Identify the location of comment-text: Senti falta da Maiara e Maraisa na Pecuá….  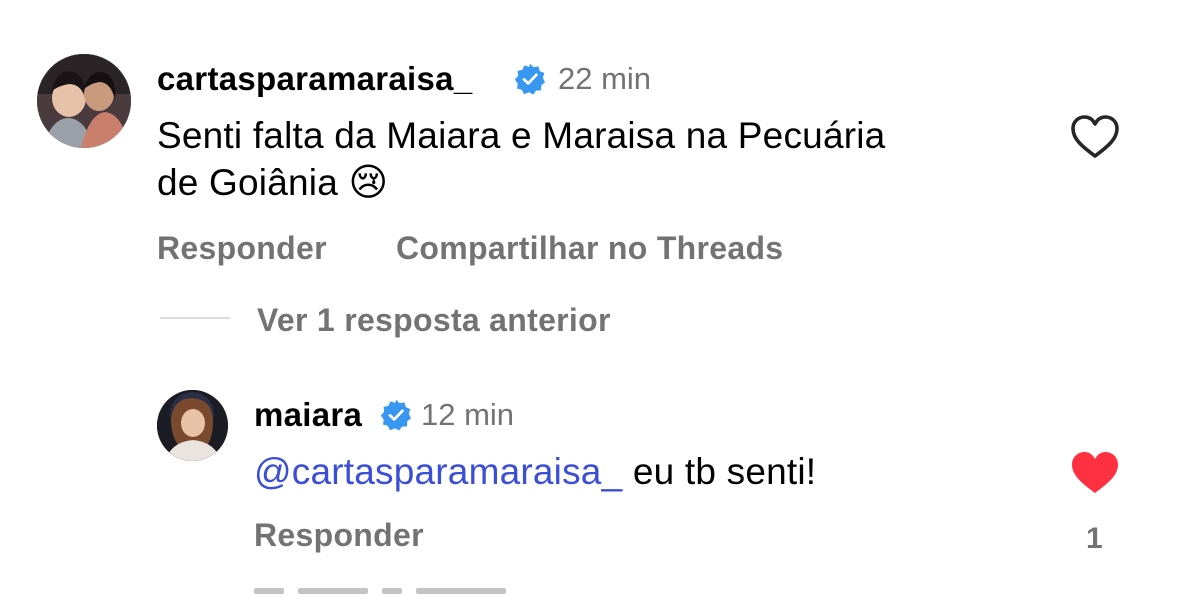
(597, 159).